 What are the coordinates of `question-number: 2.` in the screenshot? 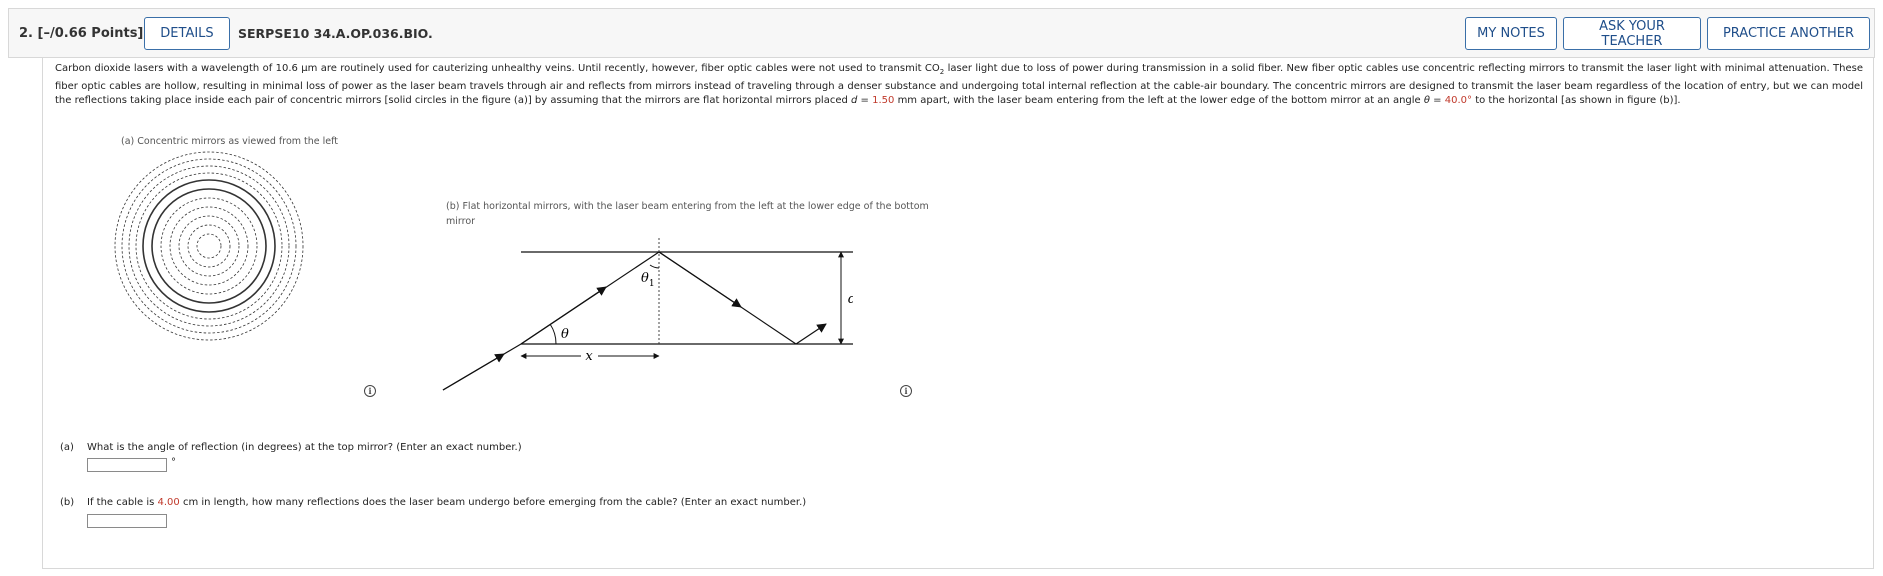 It's located at (26, 33).